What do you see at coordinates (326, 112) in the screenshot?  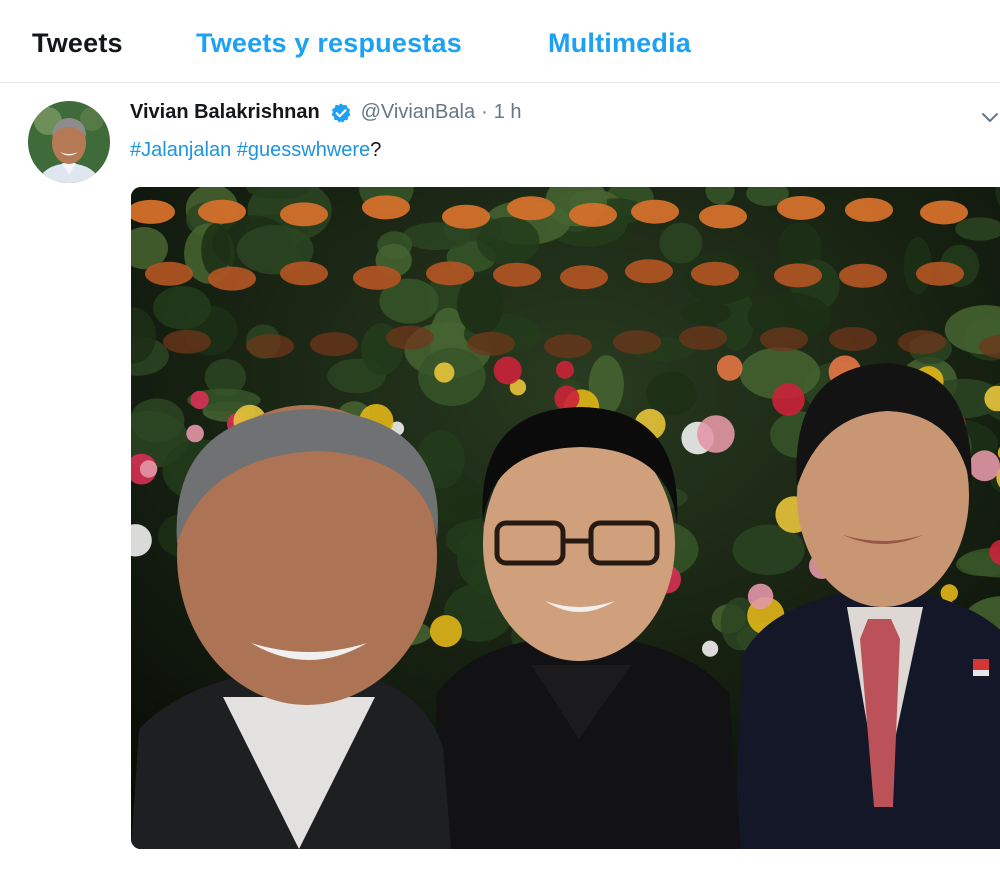 I see `tweet-header: Vivian Balakrishnan @VivianBala · 1 h` at bounding box center [326, 112].